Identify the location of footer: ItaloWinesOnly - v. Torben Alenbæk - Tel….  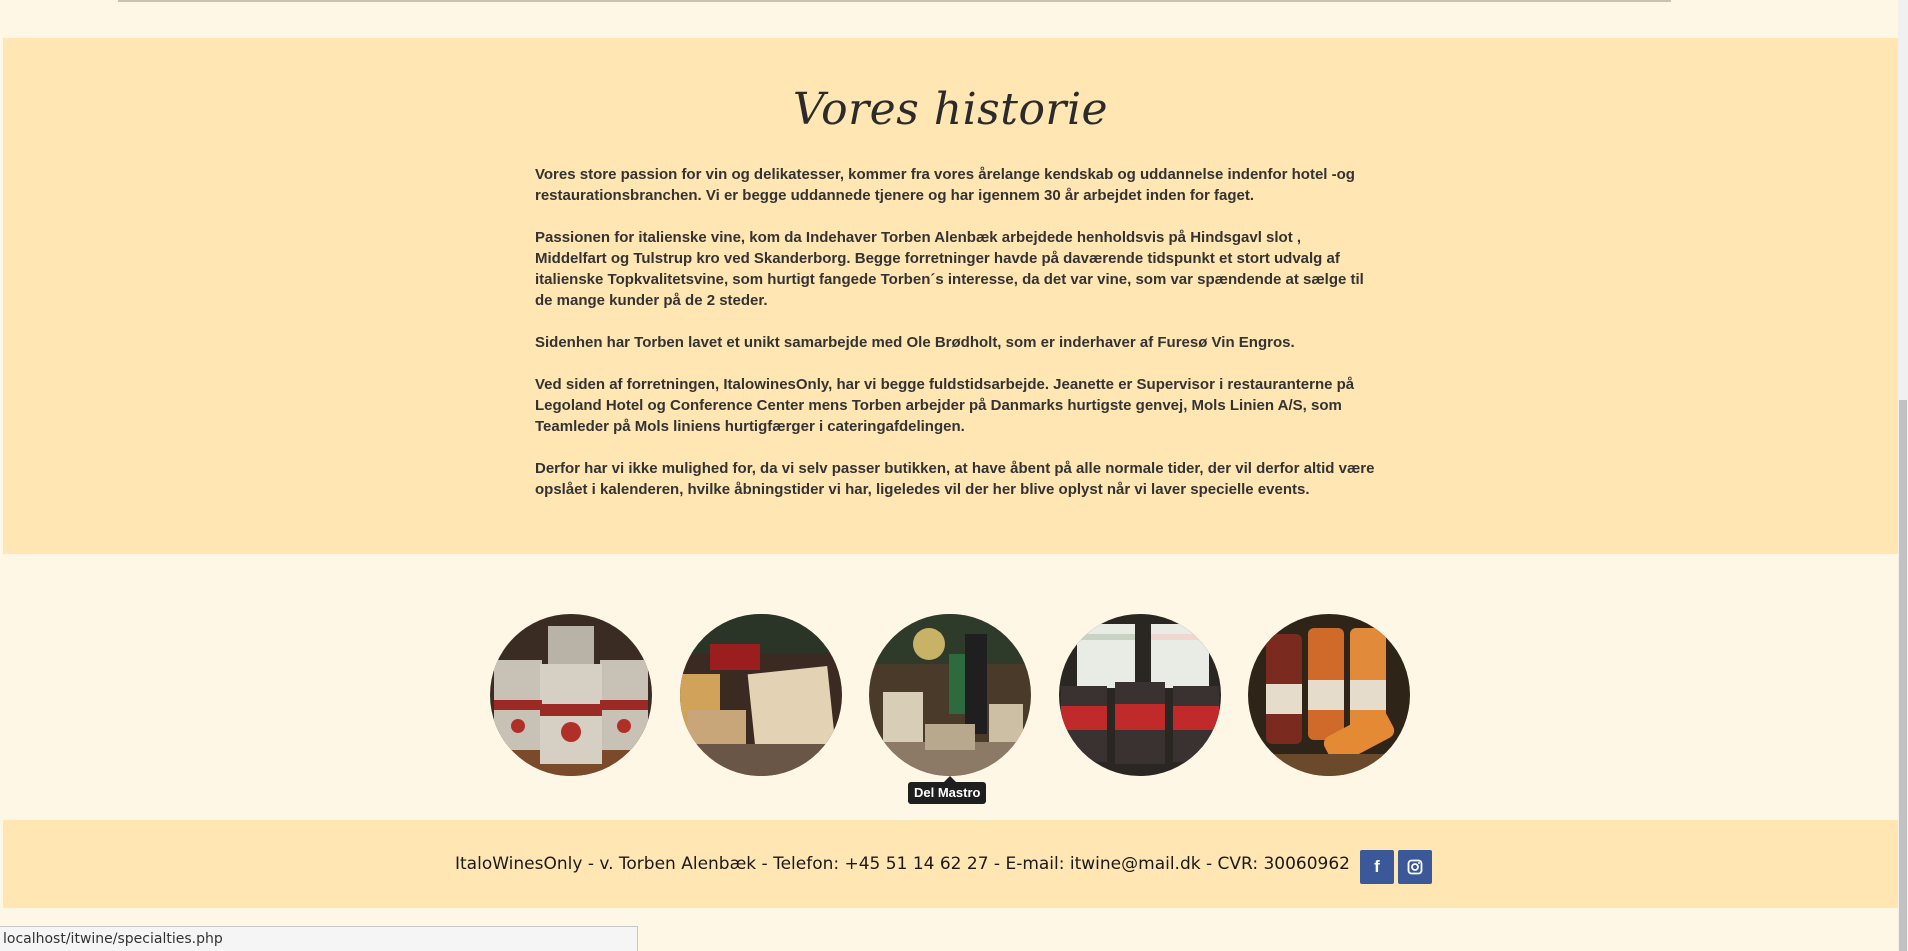
(950, 864).